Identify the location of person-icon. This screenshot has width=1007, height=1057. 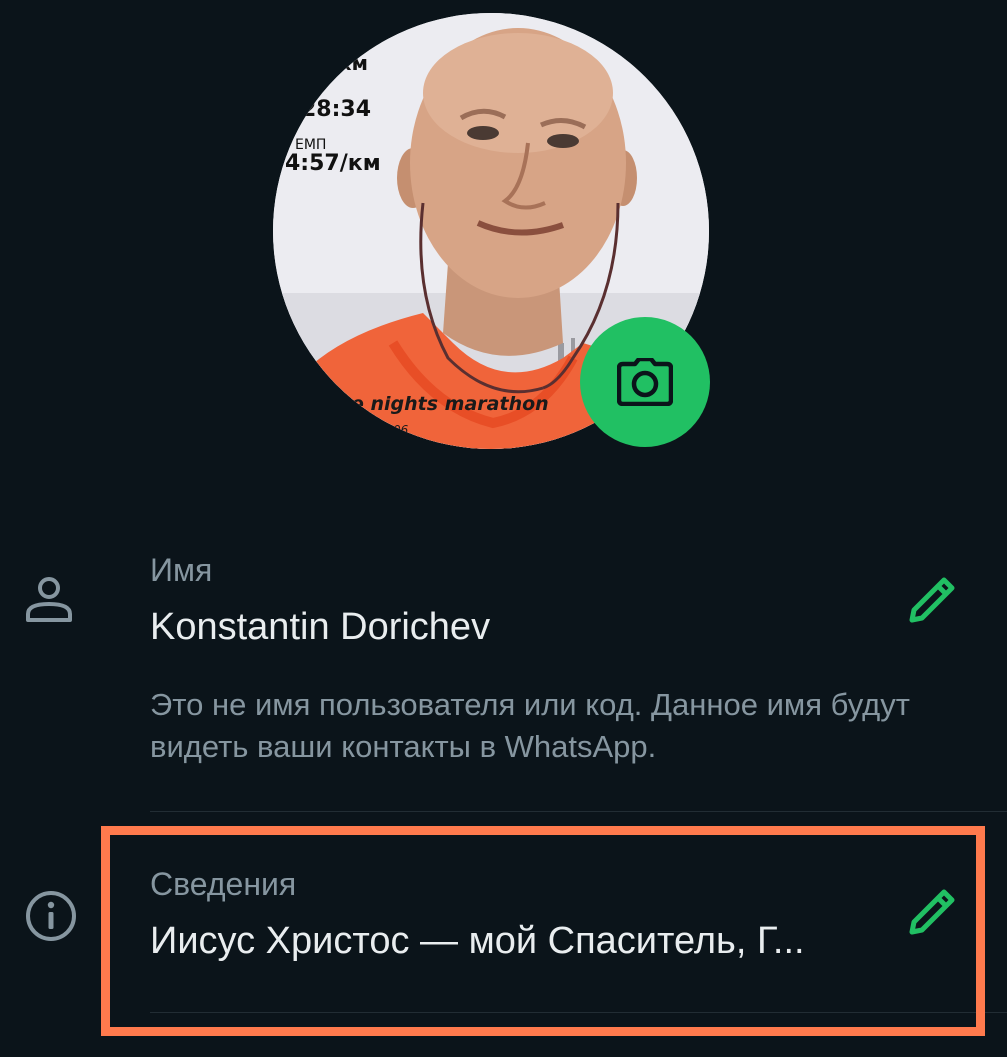
(49, 602).